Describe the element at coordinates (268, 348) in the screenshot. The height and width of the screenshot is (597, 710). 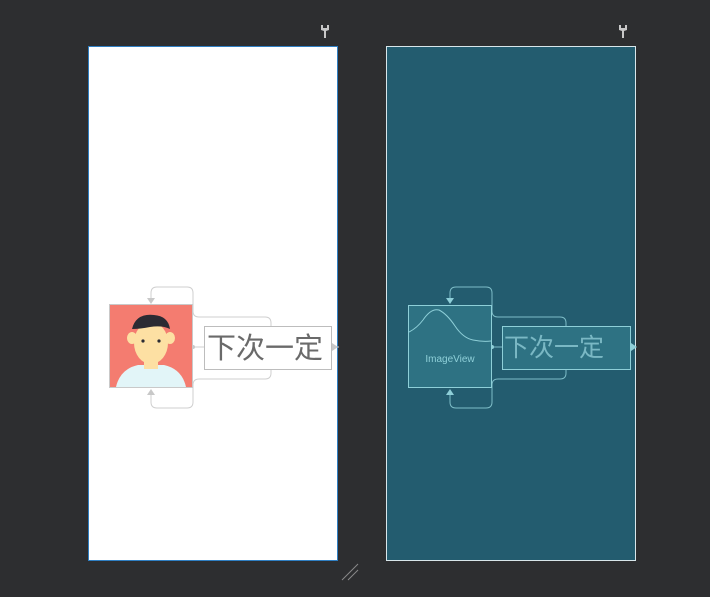
I see `design-text-view: 下次一定` at that location.